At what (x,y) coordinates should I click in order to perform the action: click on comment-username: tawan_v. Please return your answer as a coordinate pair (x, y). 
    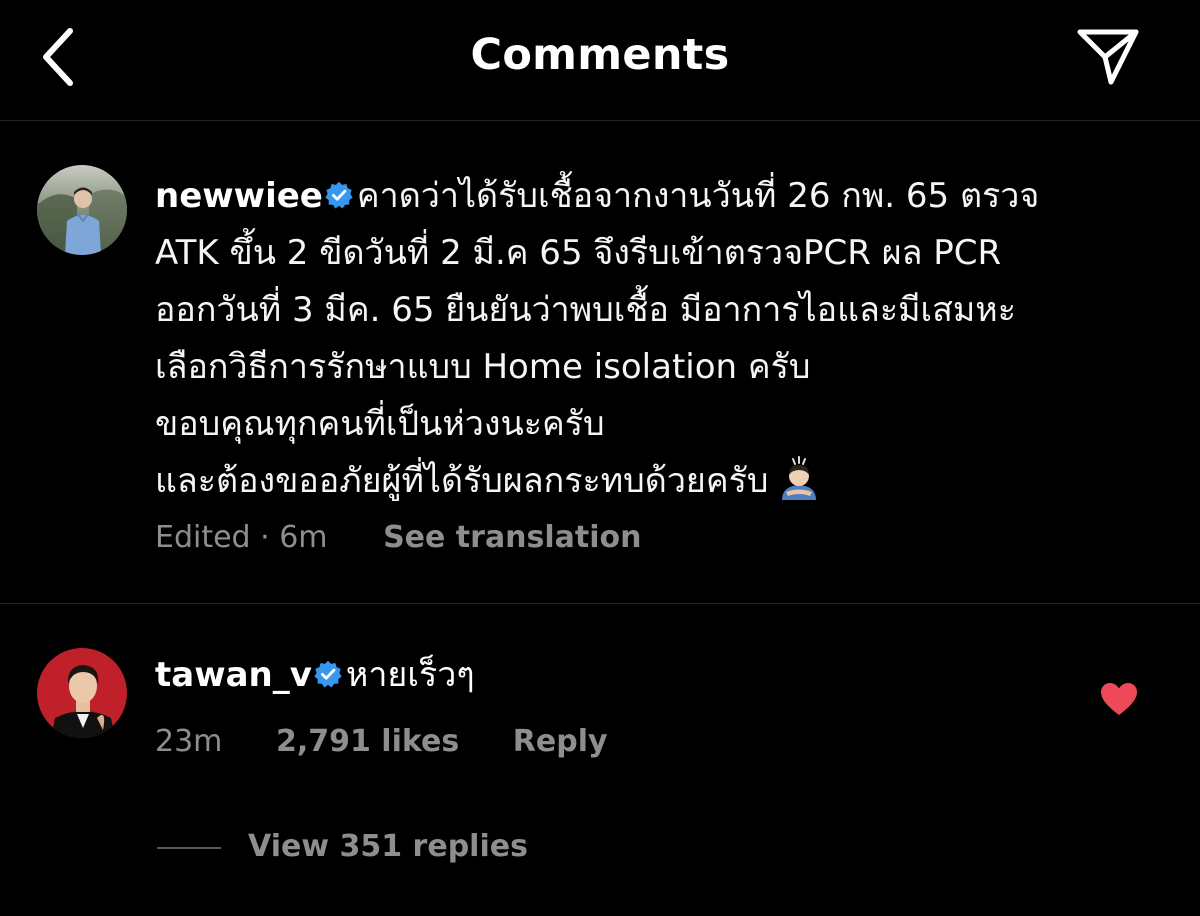
    Looking at the image, I should click on (233, 675).